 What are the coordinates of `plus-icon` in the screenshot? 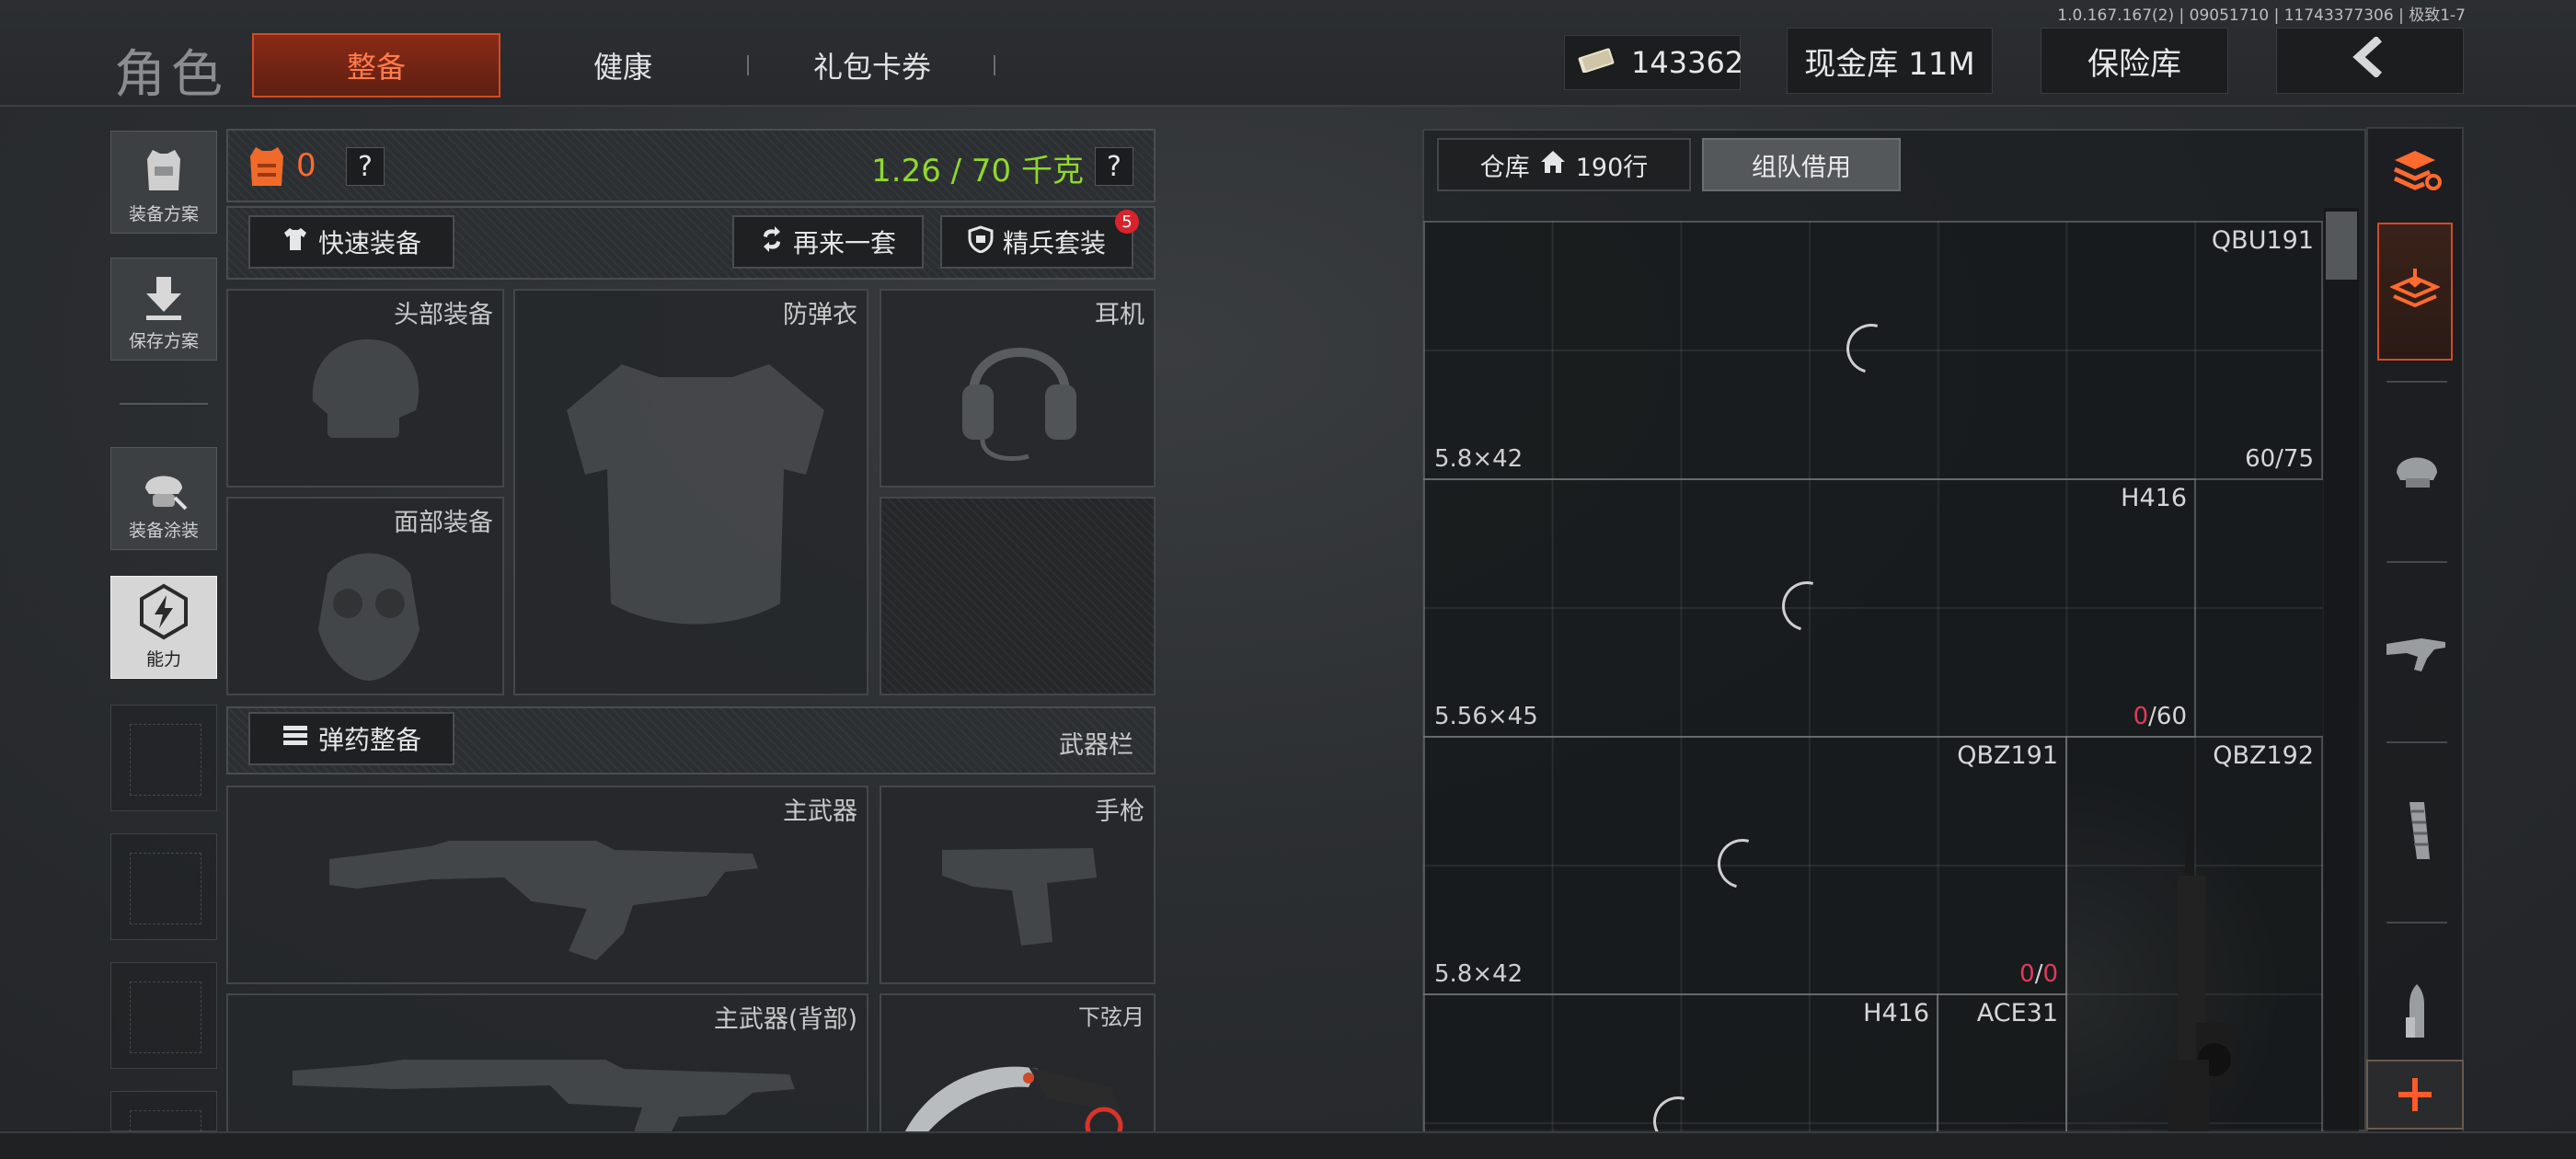 It's located at (2415, 1094).